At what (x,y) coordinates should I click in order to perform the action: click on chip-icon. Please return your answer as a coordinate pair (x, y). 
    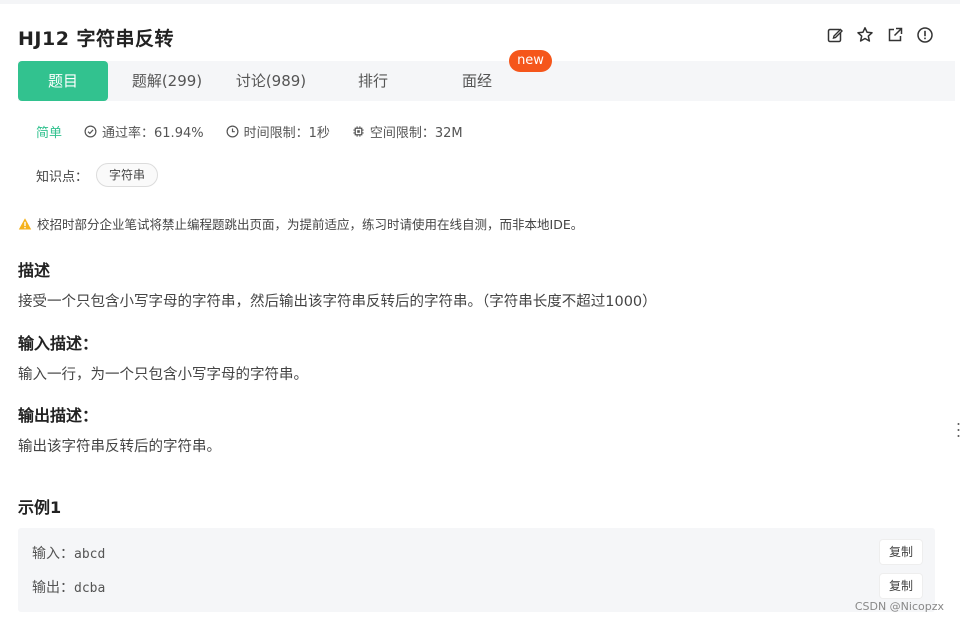
    Looking at the image, I should click on (358, 131).